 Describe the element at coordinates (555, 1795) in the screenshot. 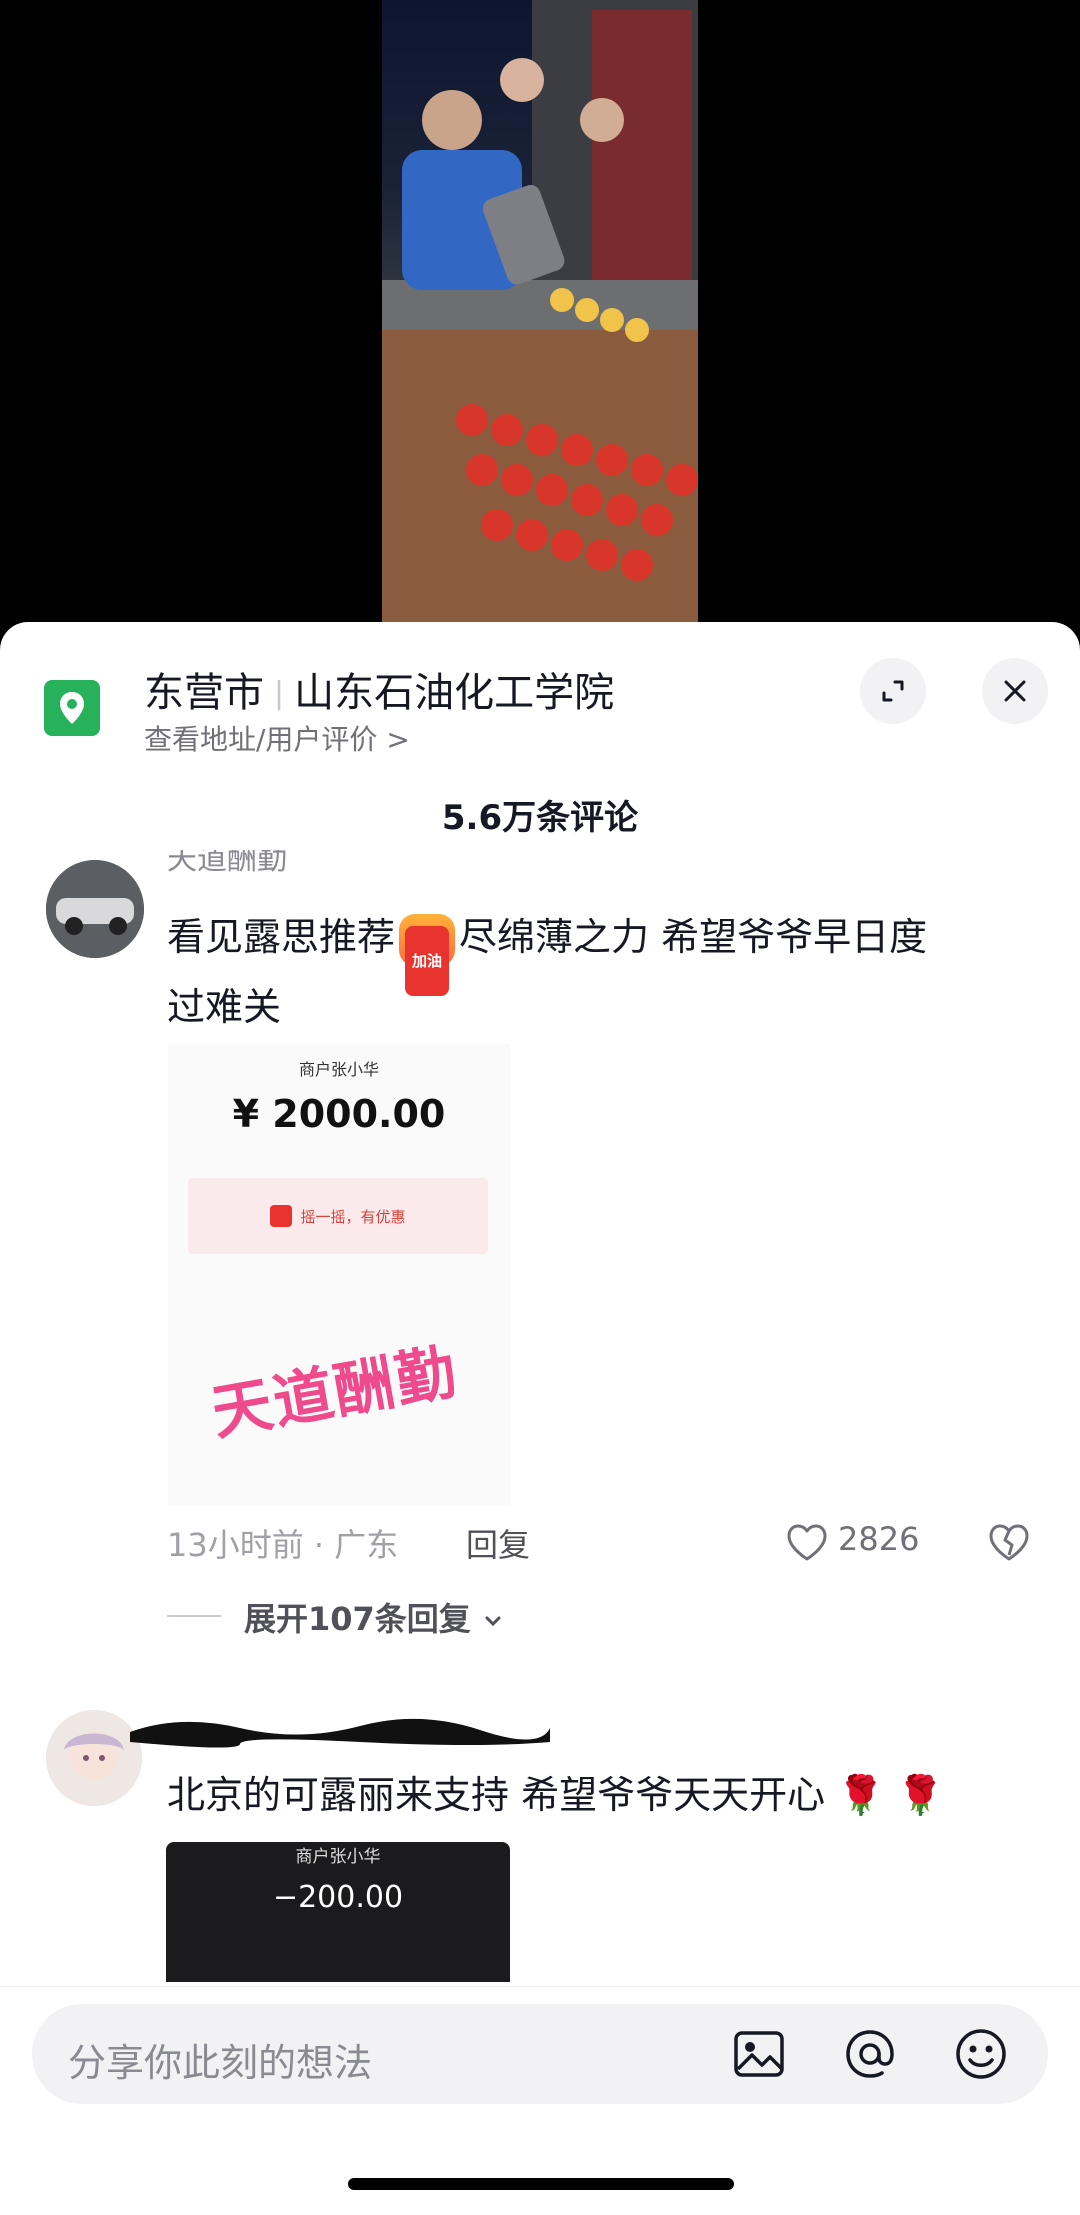

I see `comment-text: 北京的可露丽来支持 希望爷爷天天开心 🌹 🌹` at that location.